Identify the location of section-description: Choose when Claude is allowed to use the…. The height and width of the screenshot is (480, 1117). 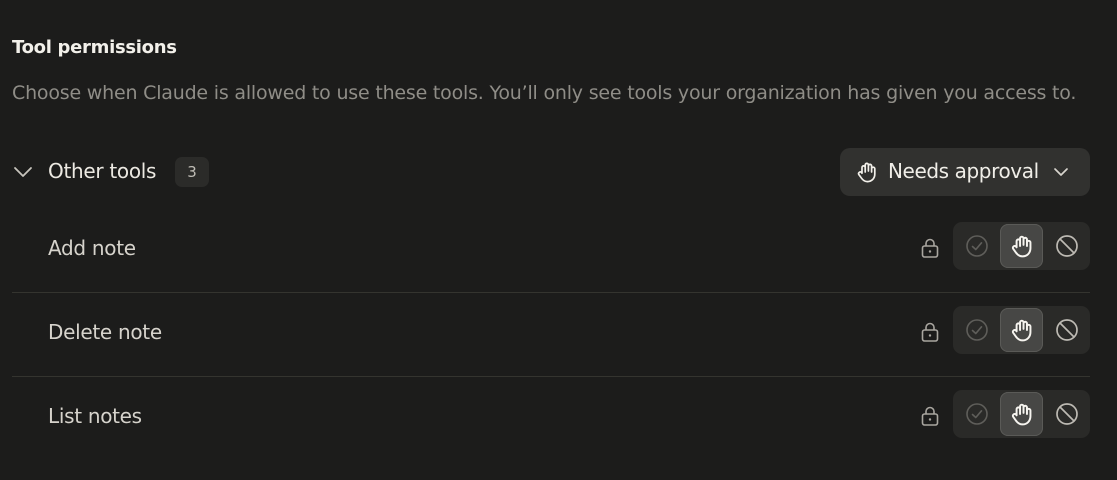
(544, 93).